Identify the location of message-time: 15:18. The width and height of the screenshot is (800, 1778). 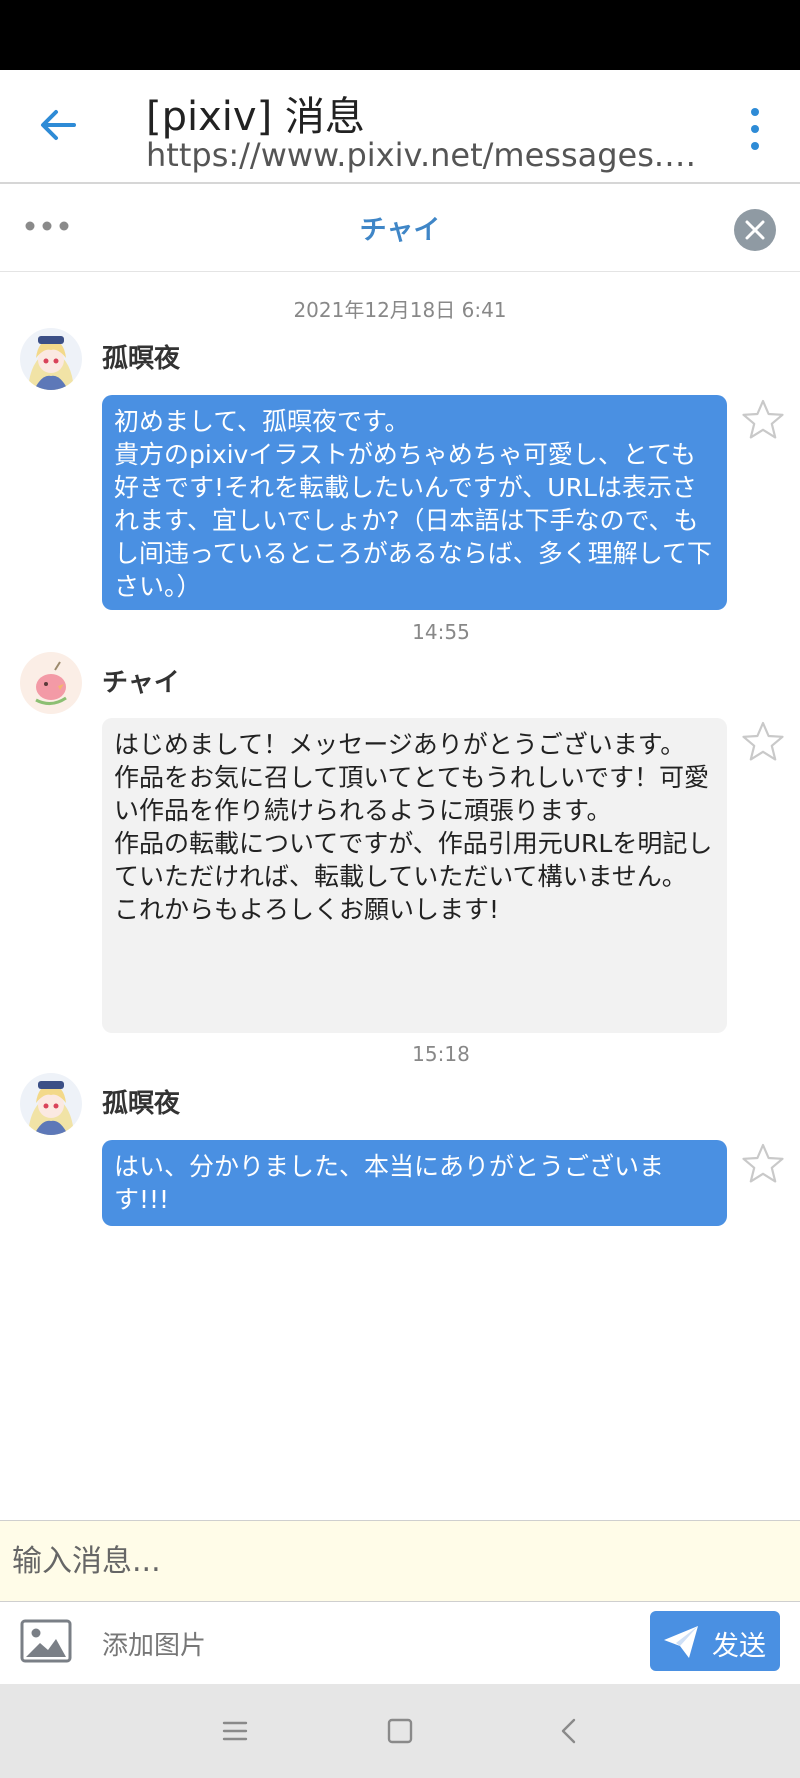
(441, 1054).